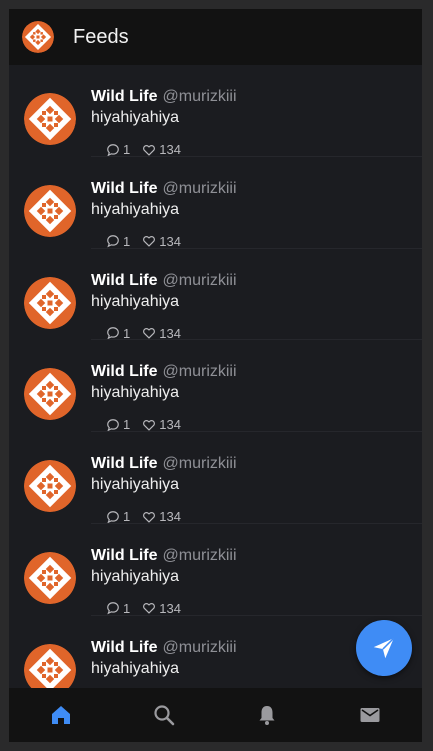  I want to click on nav-search, so click(164, 715).